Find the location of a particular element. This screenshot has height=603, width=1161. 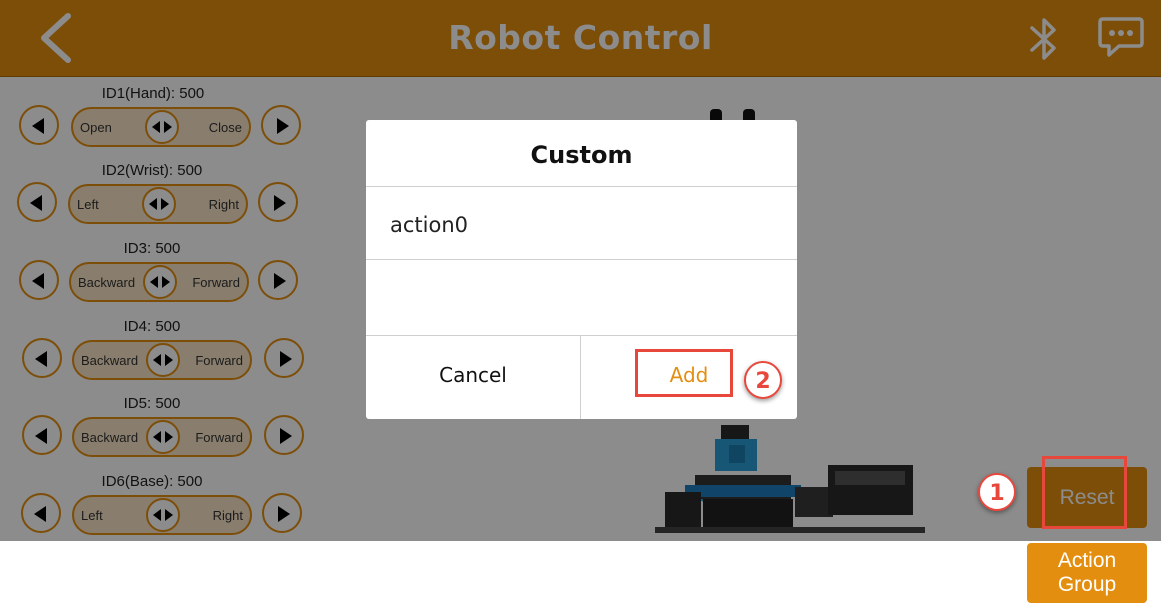

step-2-badge: 2 is located at coordinates (763, 380).